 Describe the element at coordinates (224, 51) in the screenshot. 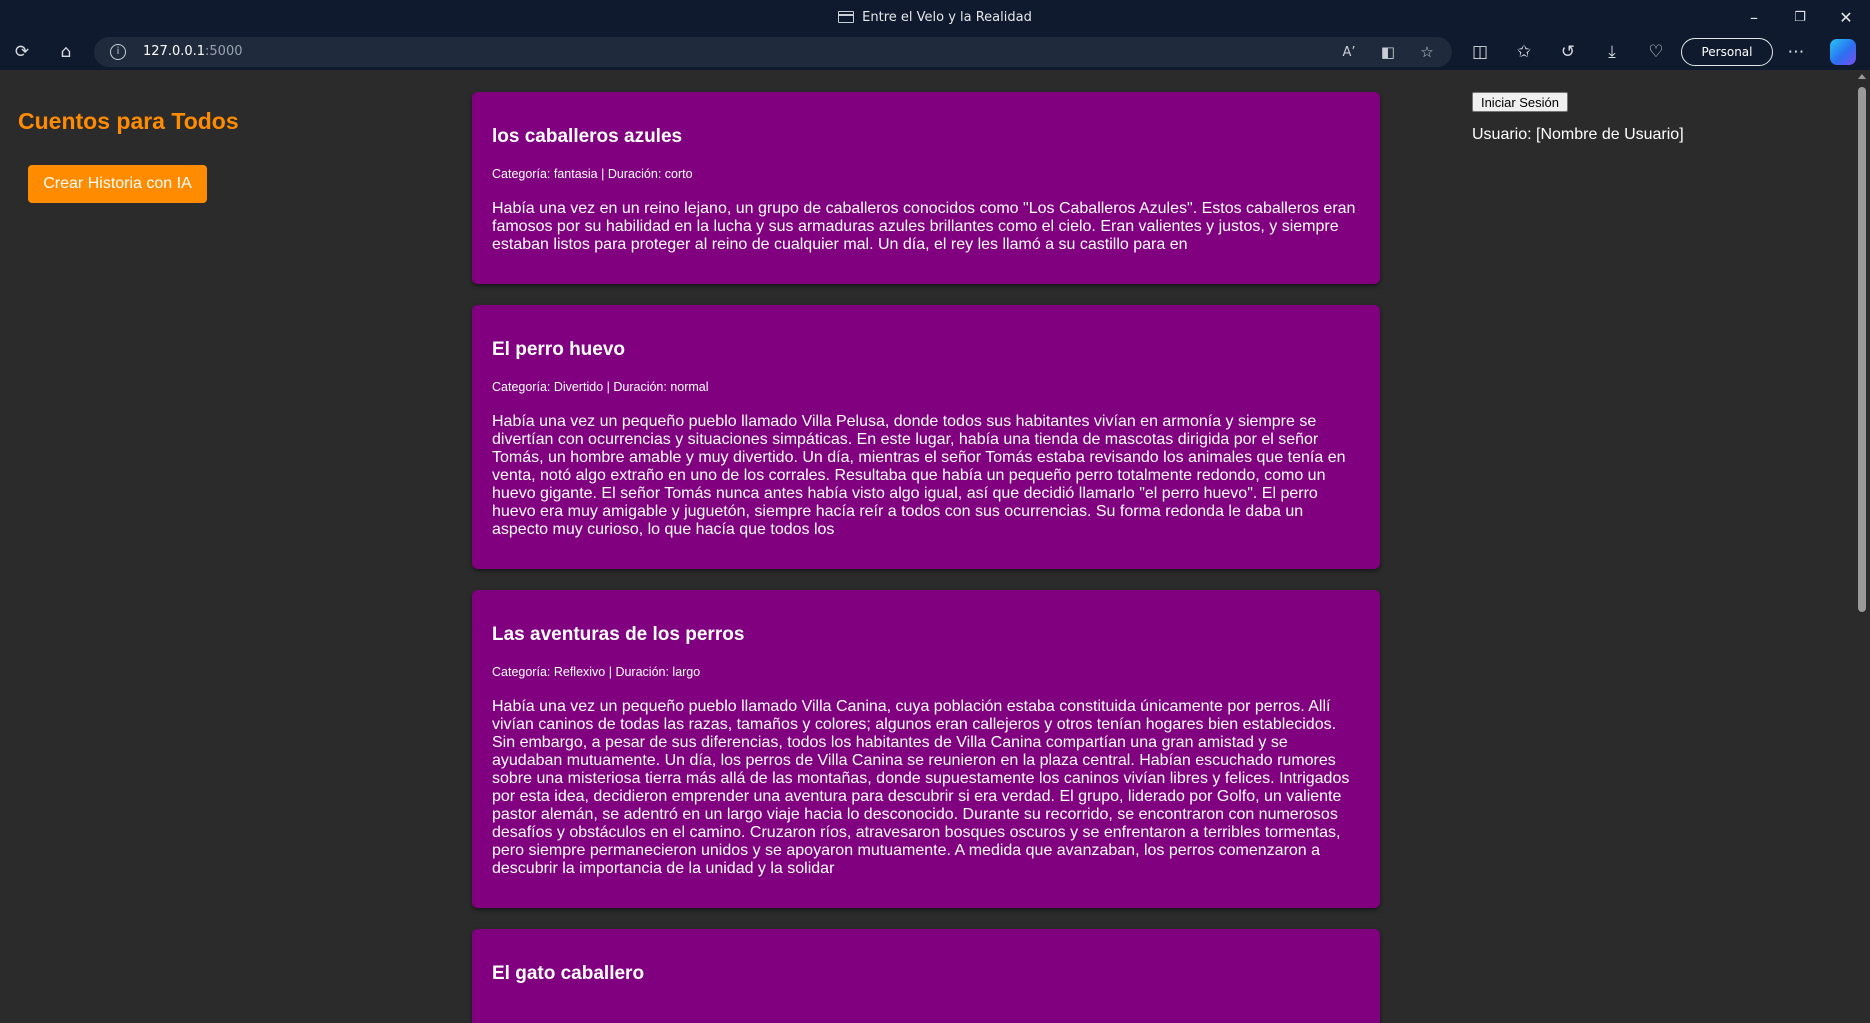

I see `url-port: :5000` at that location.